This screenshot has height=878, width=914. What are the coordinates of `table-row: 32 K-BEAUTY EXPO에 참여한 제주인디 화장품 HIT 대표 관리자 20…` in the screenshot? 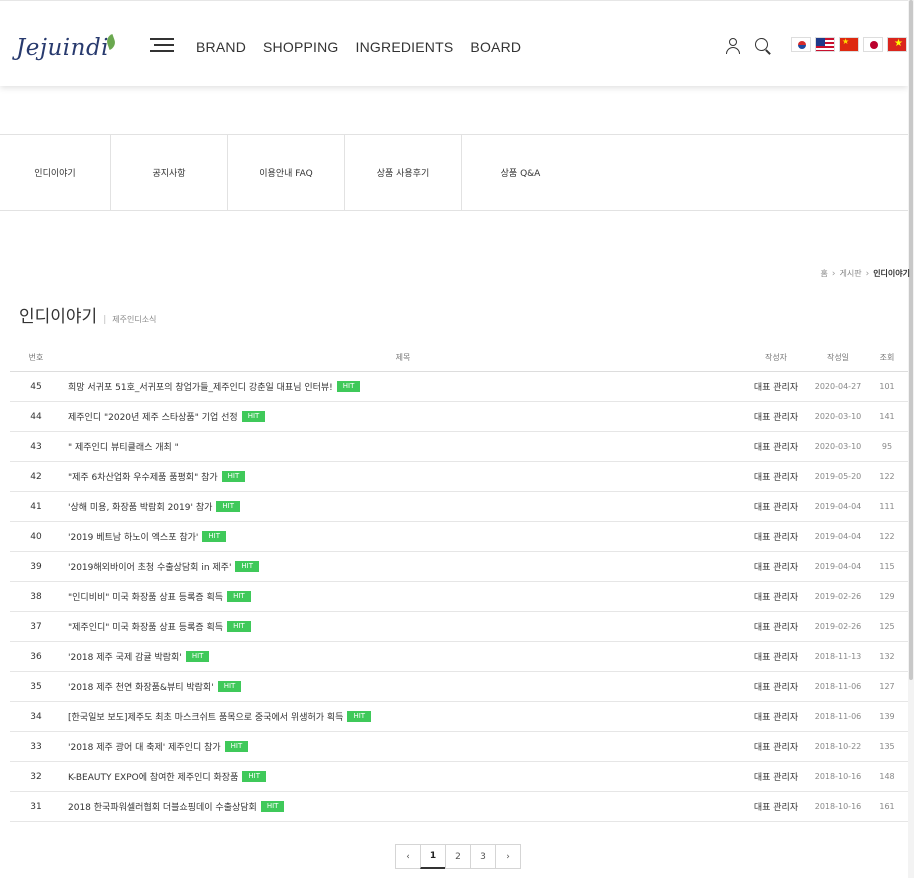 It's located at (459, 777).